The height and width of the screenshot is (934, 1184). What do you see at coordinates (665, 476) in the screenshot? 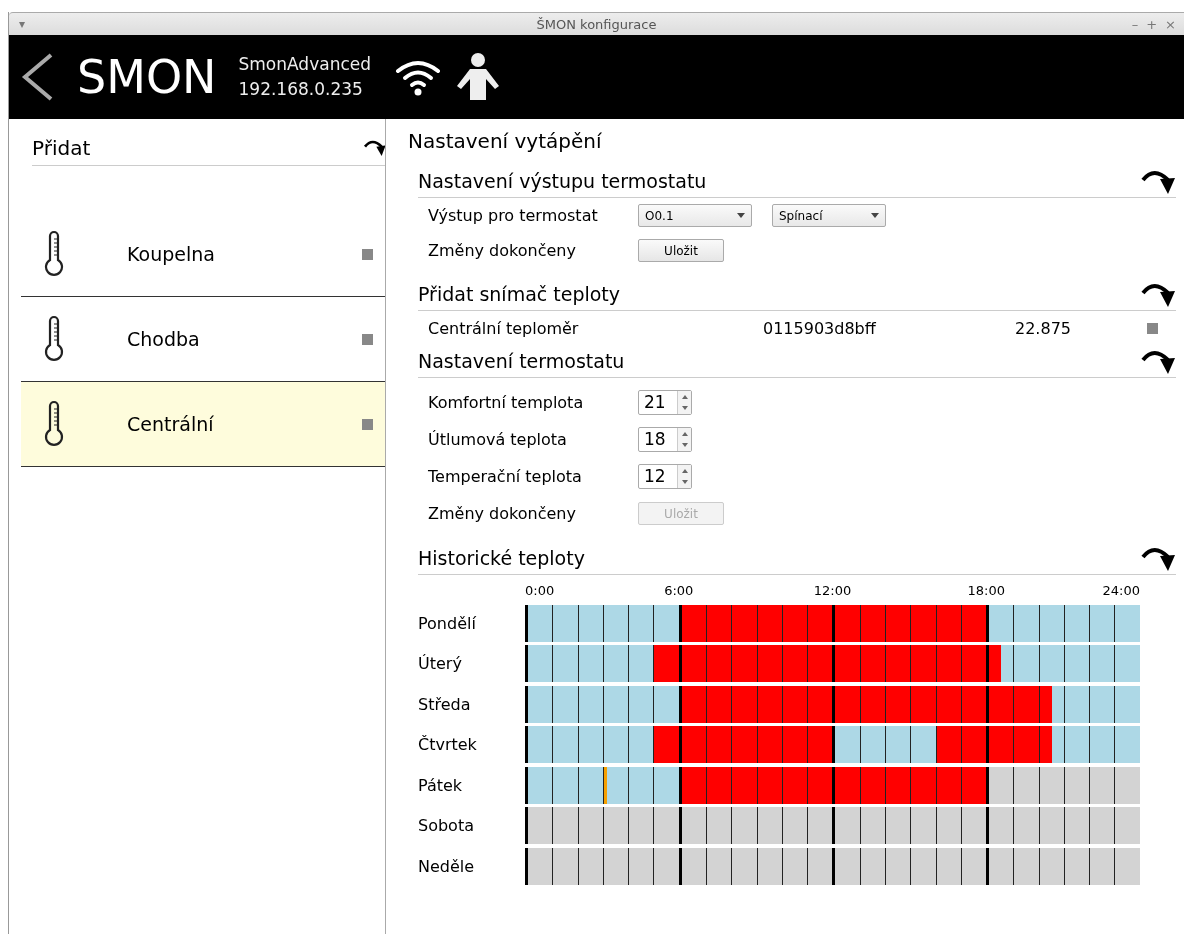
I see `number-spinner: 12` at bounding box center [665, 476].